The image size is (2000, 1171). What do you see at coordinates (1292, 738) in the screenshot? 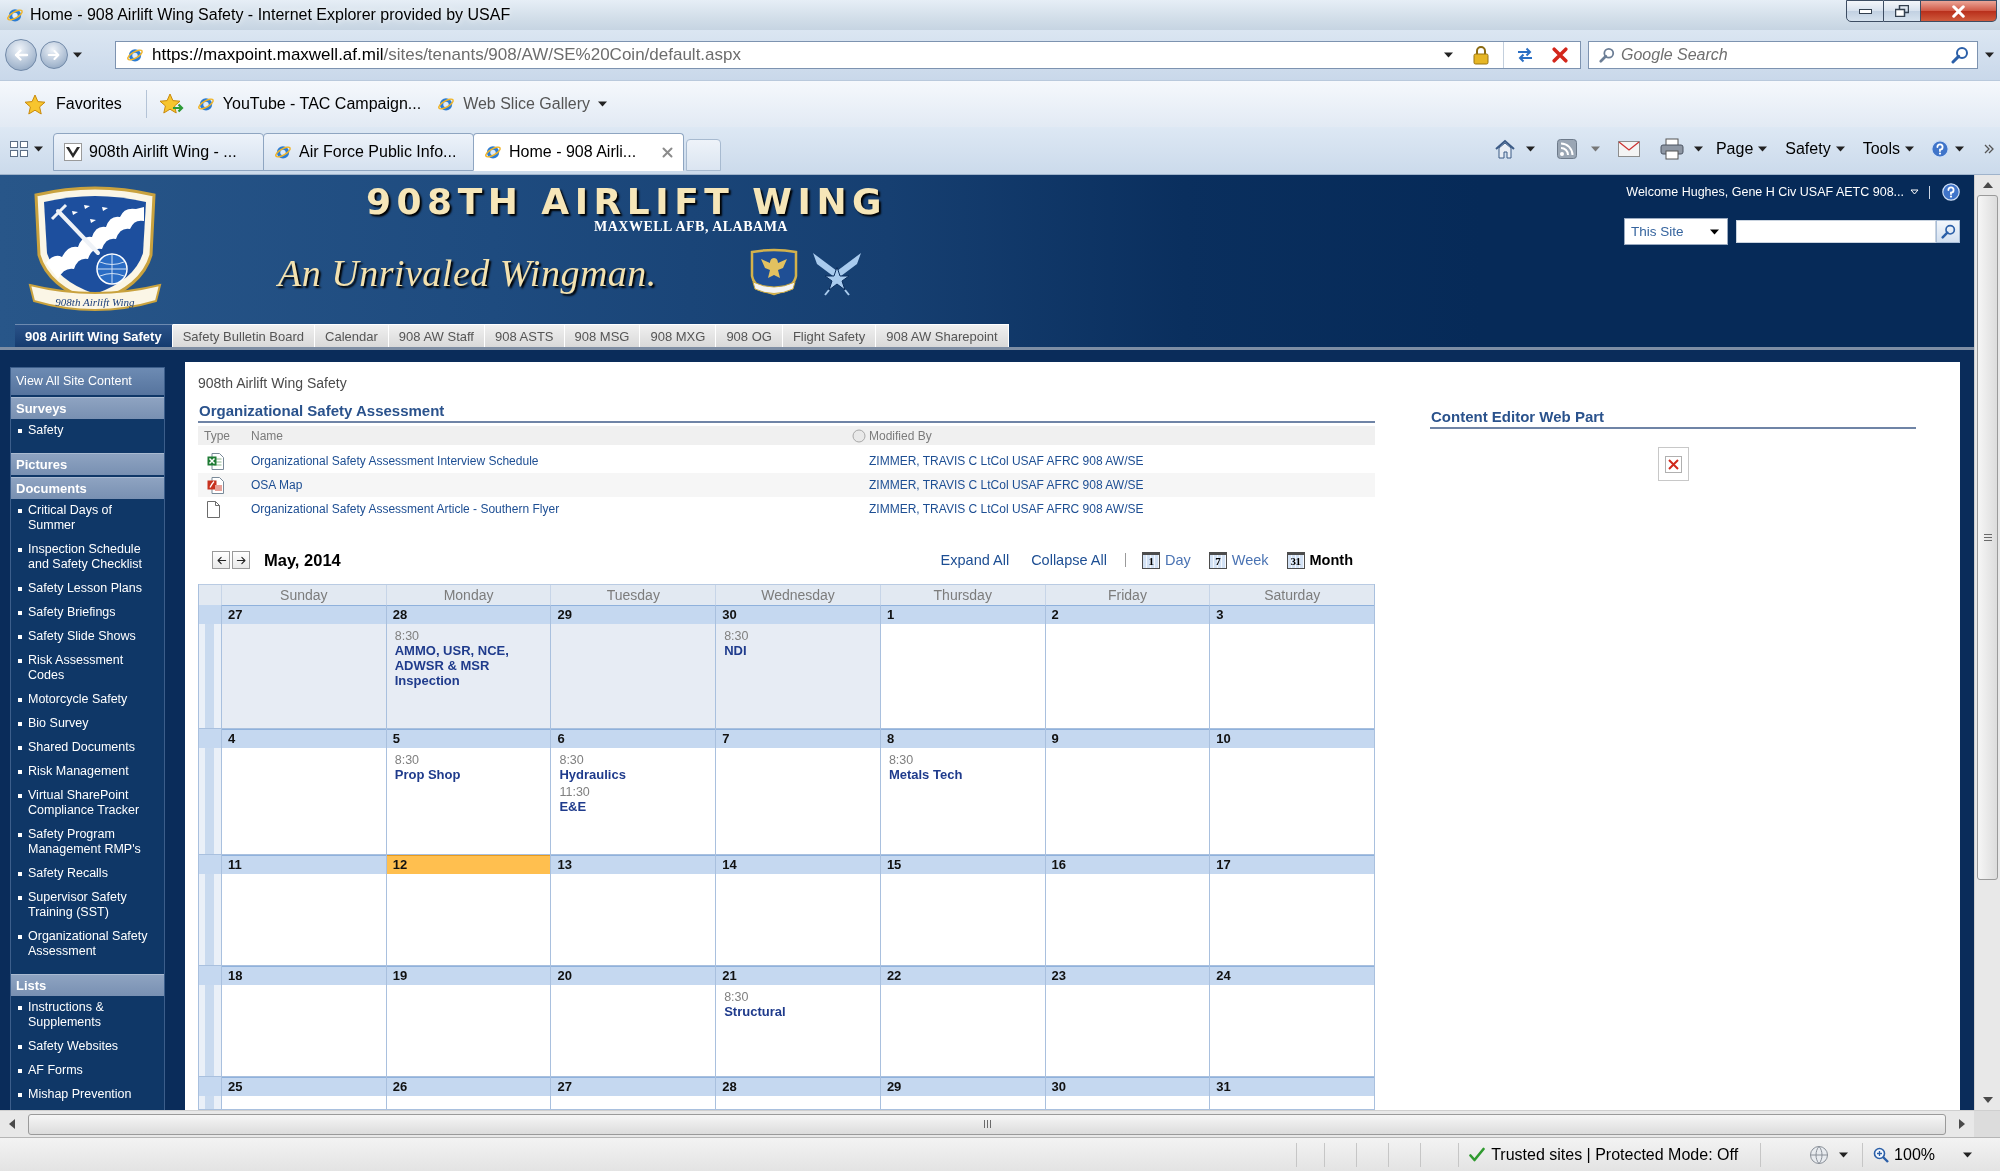
I see `day-number-bar: 10` at bounding box center [1292, 738].